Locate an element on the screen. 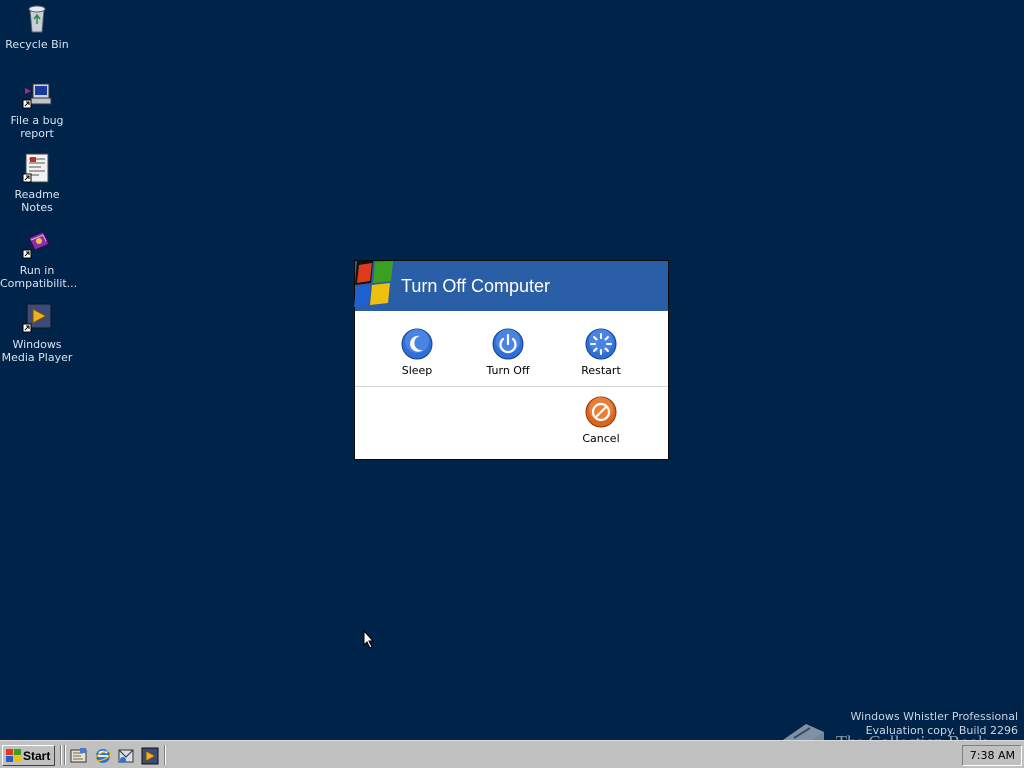  system-tray: 7:38 AM is located at coordinates (992, 755).